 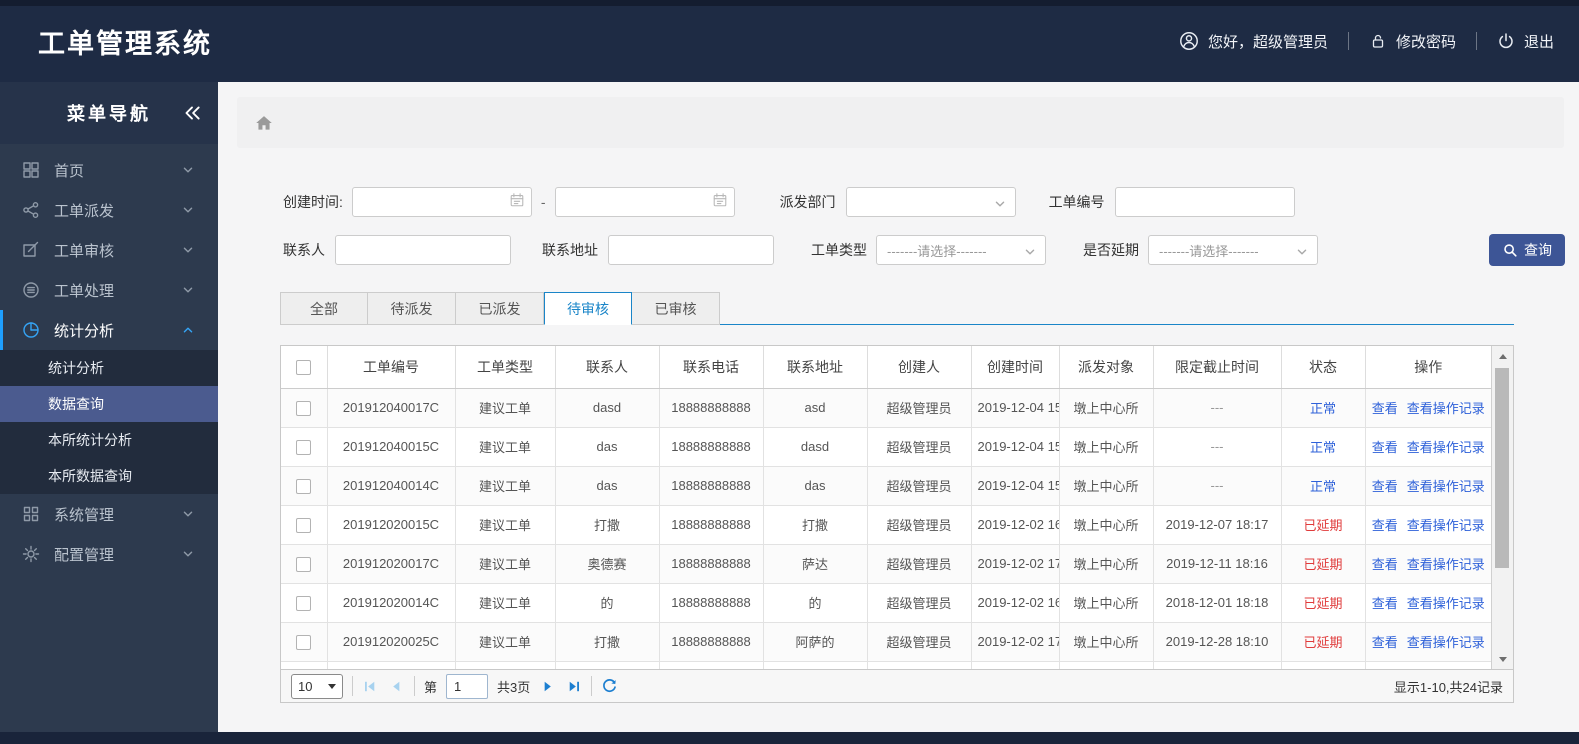 I want to click on tab-reviewed: 已审核, so click(x=676, y=308).